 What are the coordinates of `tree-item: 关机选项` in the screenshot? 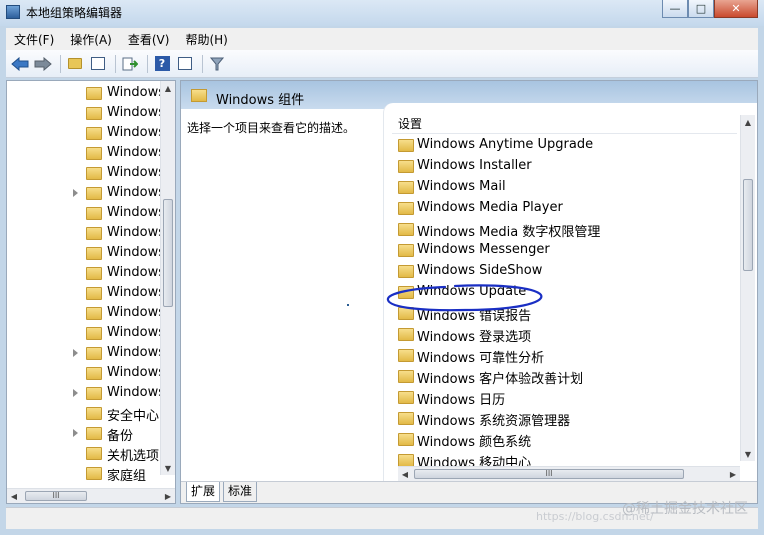 It's located at (83, 453).